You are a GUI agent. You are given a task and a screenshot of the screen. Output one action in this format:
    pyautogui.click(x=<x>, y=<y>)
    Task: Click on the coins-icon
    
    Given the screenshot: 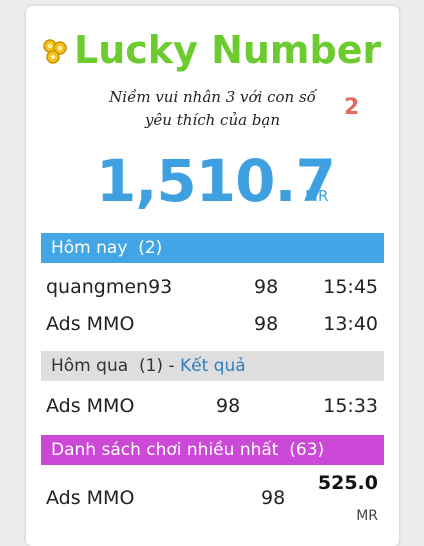 What is the action you would take?
    pyautogui.click(x=55, y=51)
    